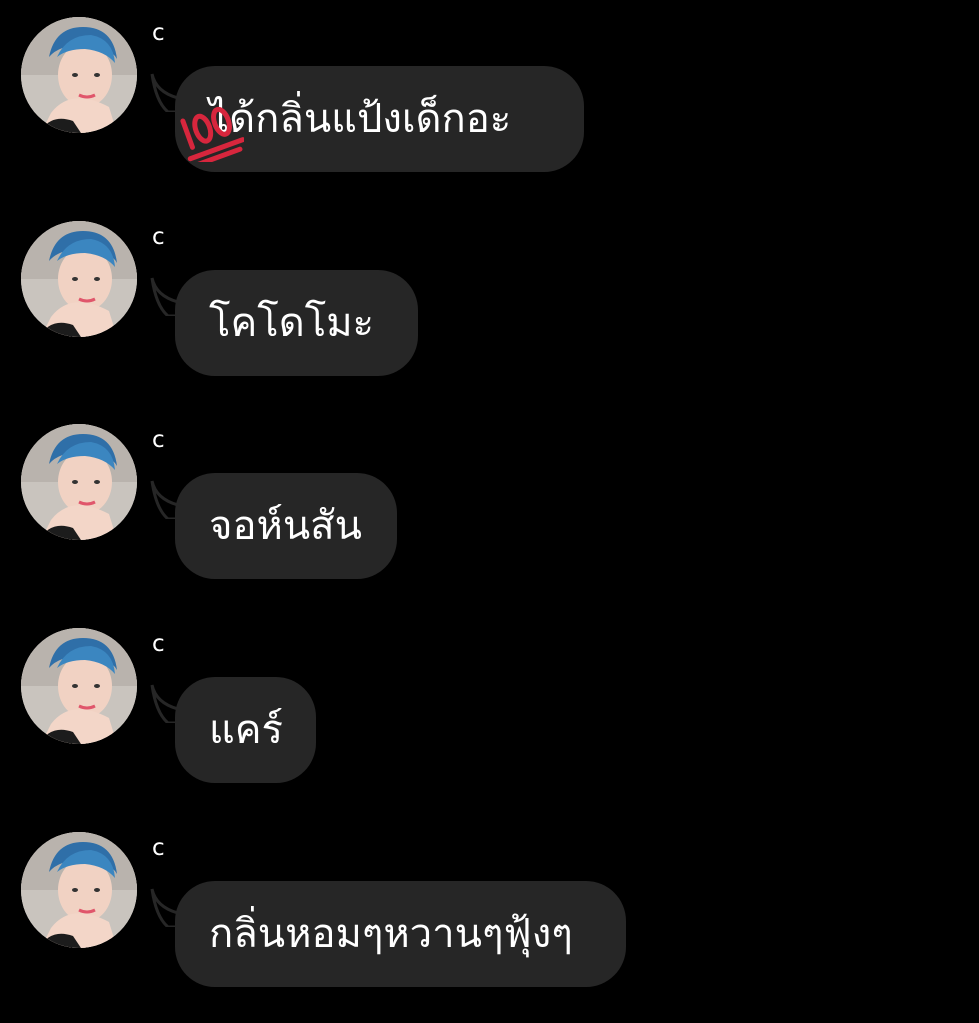 The width and height of the screenshot is (979, 1023). Describe the element at coordinates (360, 119) in the screenshot. I see `message-text: ได้กลิ่นแป้งเด็กอะ` at that location.